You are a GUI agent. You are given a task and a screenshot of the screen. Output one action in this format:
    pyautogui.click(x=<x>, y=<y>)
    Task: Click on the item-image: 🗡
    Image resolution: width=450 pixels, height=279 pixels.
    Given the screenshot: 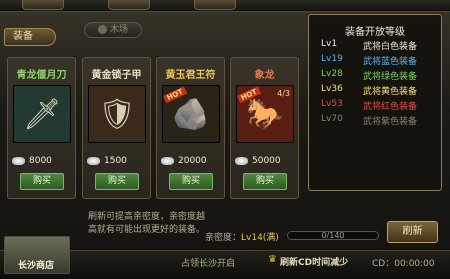 What is the action you would take?
    pyautogui.click(x=42, y=114)
    